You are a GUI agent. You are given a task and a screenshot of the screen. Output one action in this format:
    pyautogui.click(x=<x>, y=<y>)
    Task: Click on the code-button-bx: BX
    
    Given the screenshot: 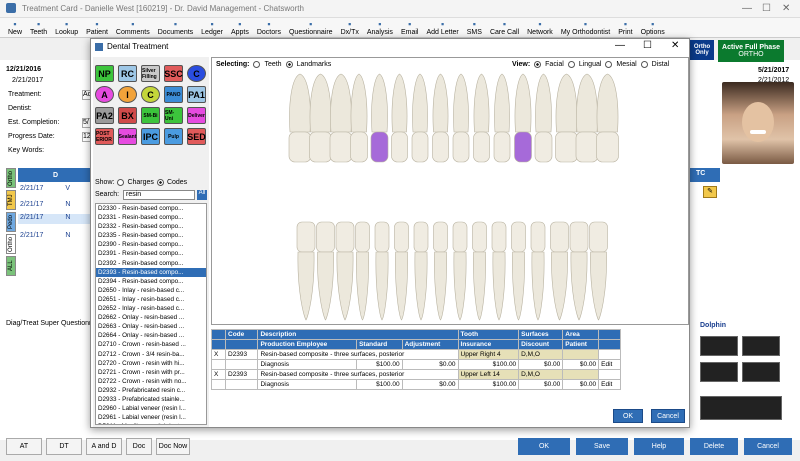 What is the action you would take?
    pyautogui.click(x=127, y=115)
    